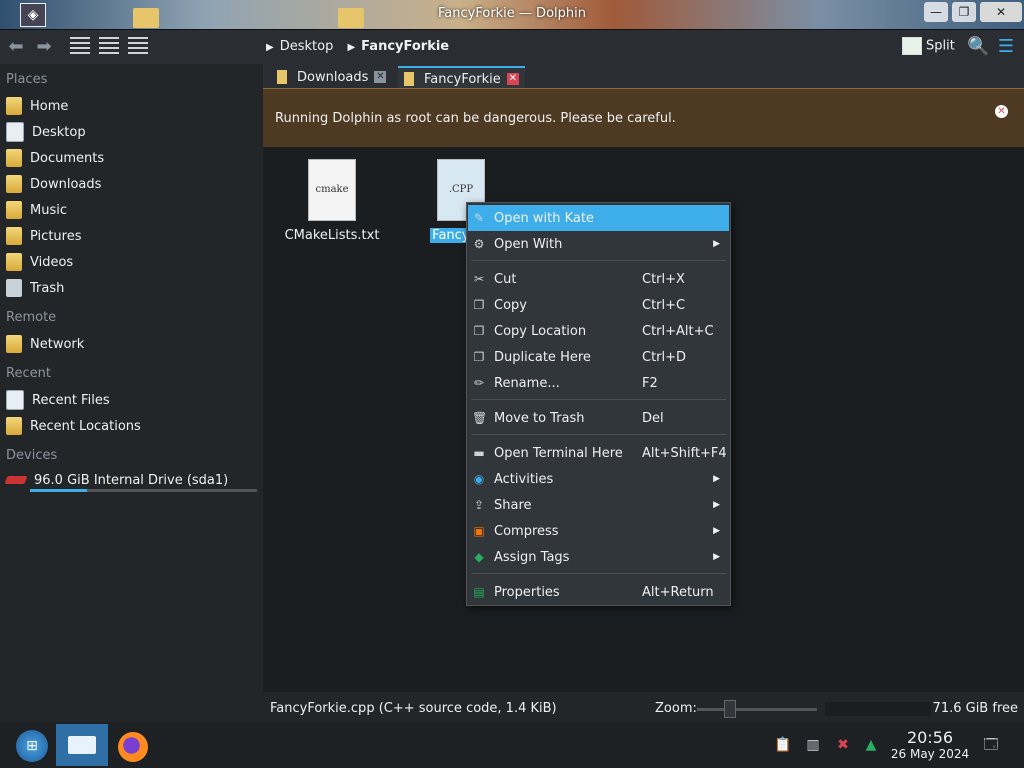 The width and height of the screenshot is (1024, 768). I want to click on zoom-slider-handle, so click(730, 709).